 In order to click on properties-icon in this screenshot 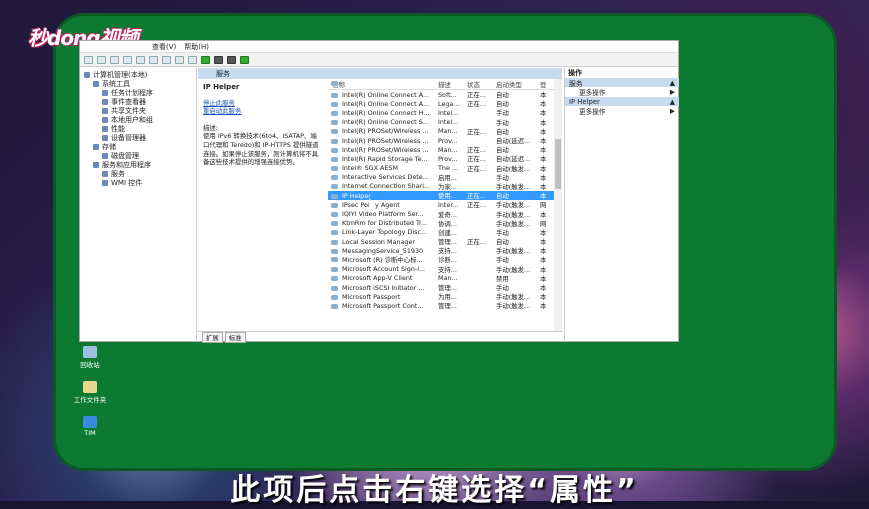, I will do `click(140, 59)`.